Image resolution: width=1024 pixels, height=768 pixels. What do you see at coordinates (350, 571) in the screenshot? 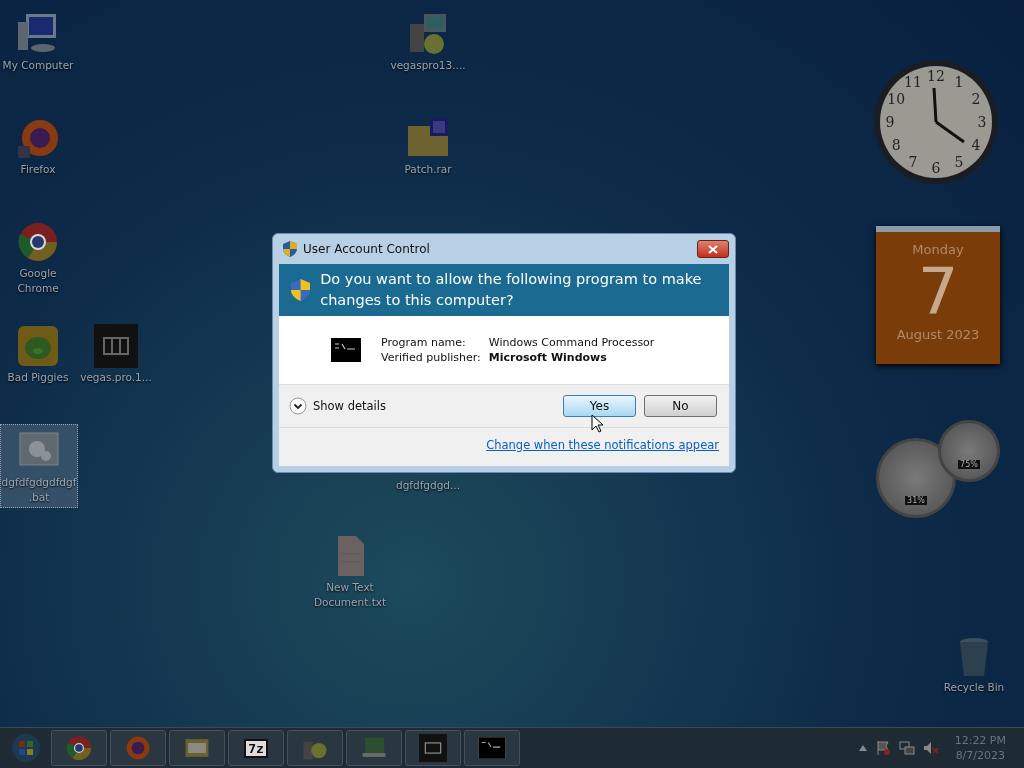
I see `desktop-icon: New Text Document.txt` at bounding box center [350, 571].